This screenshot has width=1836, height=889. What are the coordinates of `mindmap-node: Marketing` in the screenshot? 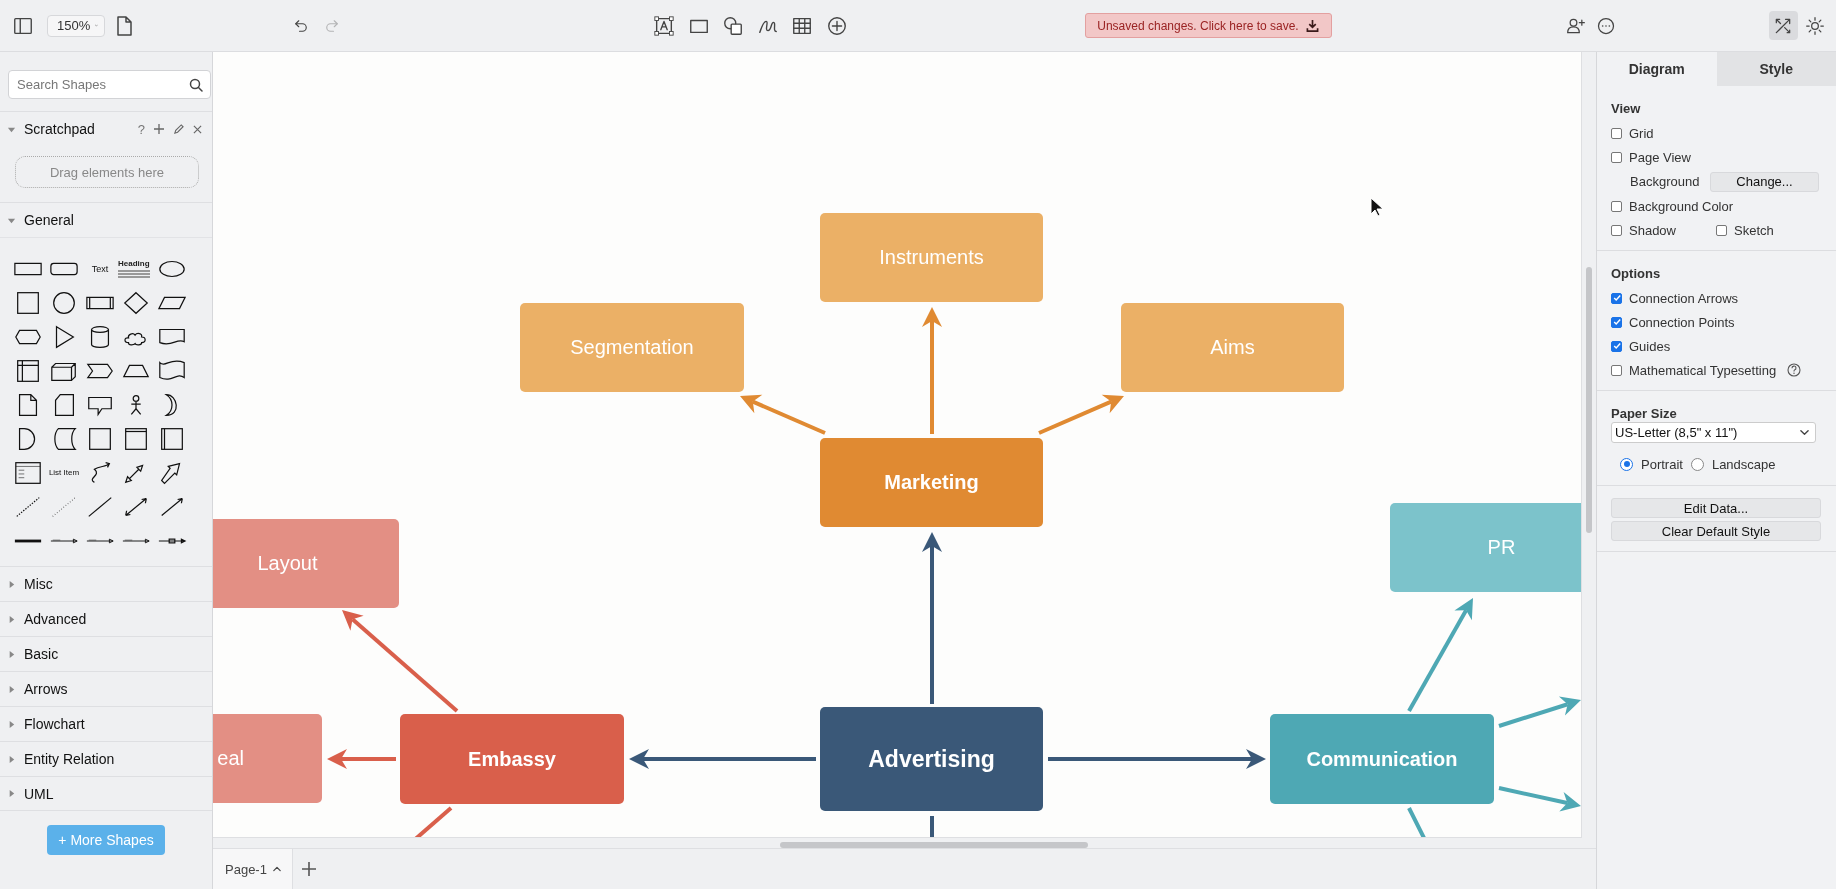 It's located at (931, 482).